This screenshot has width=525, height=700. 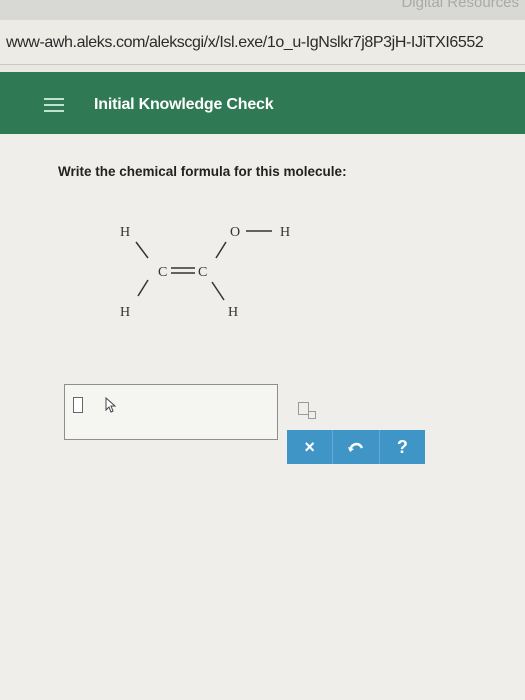 What do you see at coordinates (184, 104) in the screenshot?
I see `page-title: Initial Knowledge Check` at bounding box center [184, 104].